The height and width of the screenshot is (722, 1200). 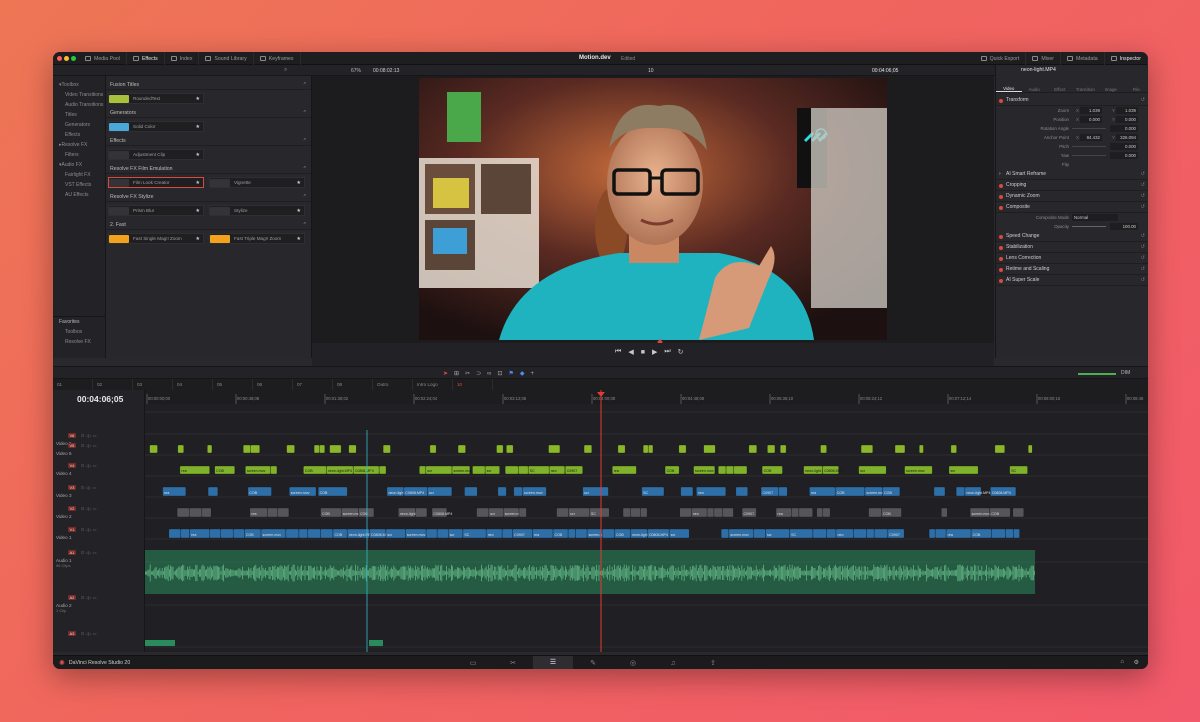 I want to click on marker-icon: ◆, so click(x=522, y=373).